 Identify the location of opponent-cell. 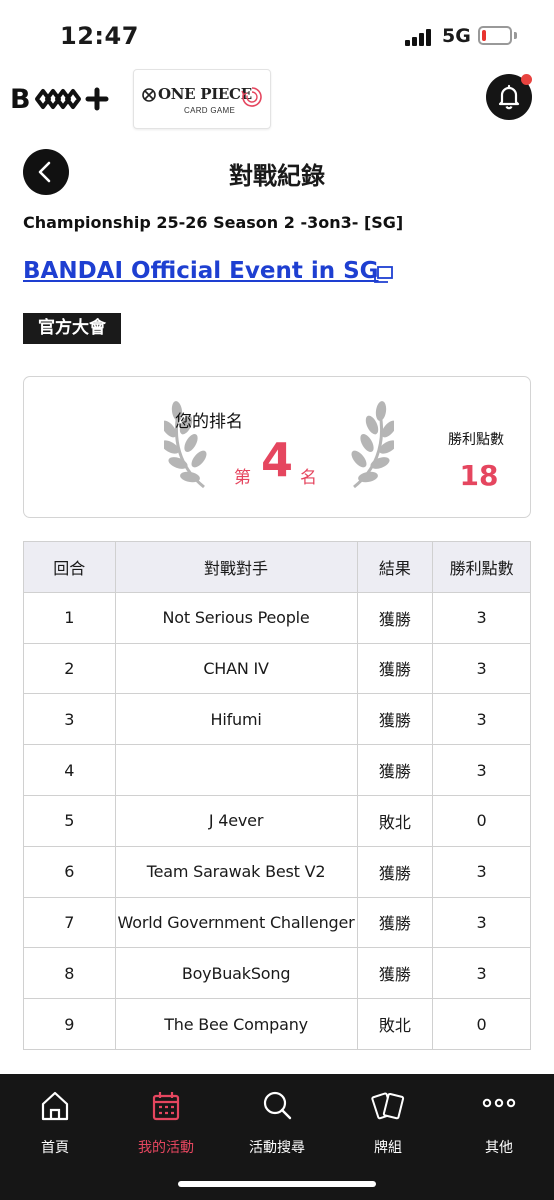
(236, 770).